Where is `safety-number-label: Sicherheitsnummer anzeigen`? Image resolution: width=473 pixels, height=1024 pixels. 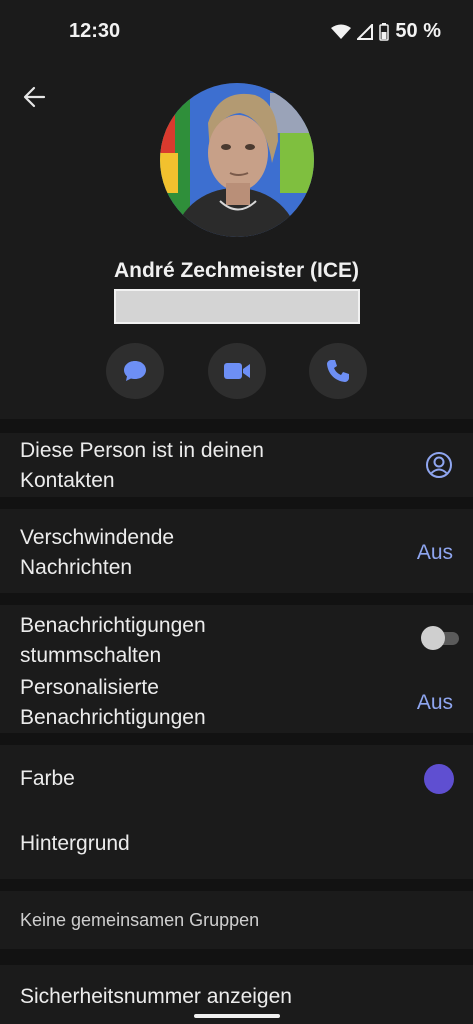
safety-number-label: Sicherheitsnummer anzeigen is located at coordinates (156, 996).